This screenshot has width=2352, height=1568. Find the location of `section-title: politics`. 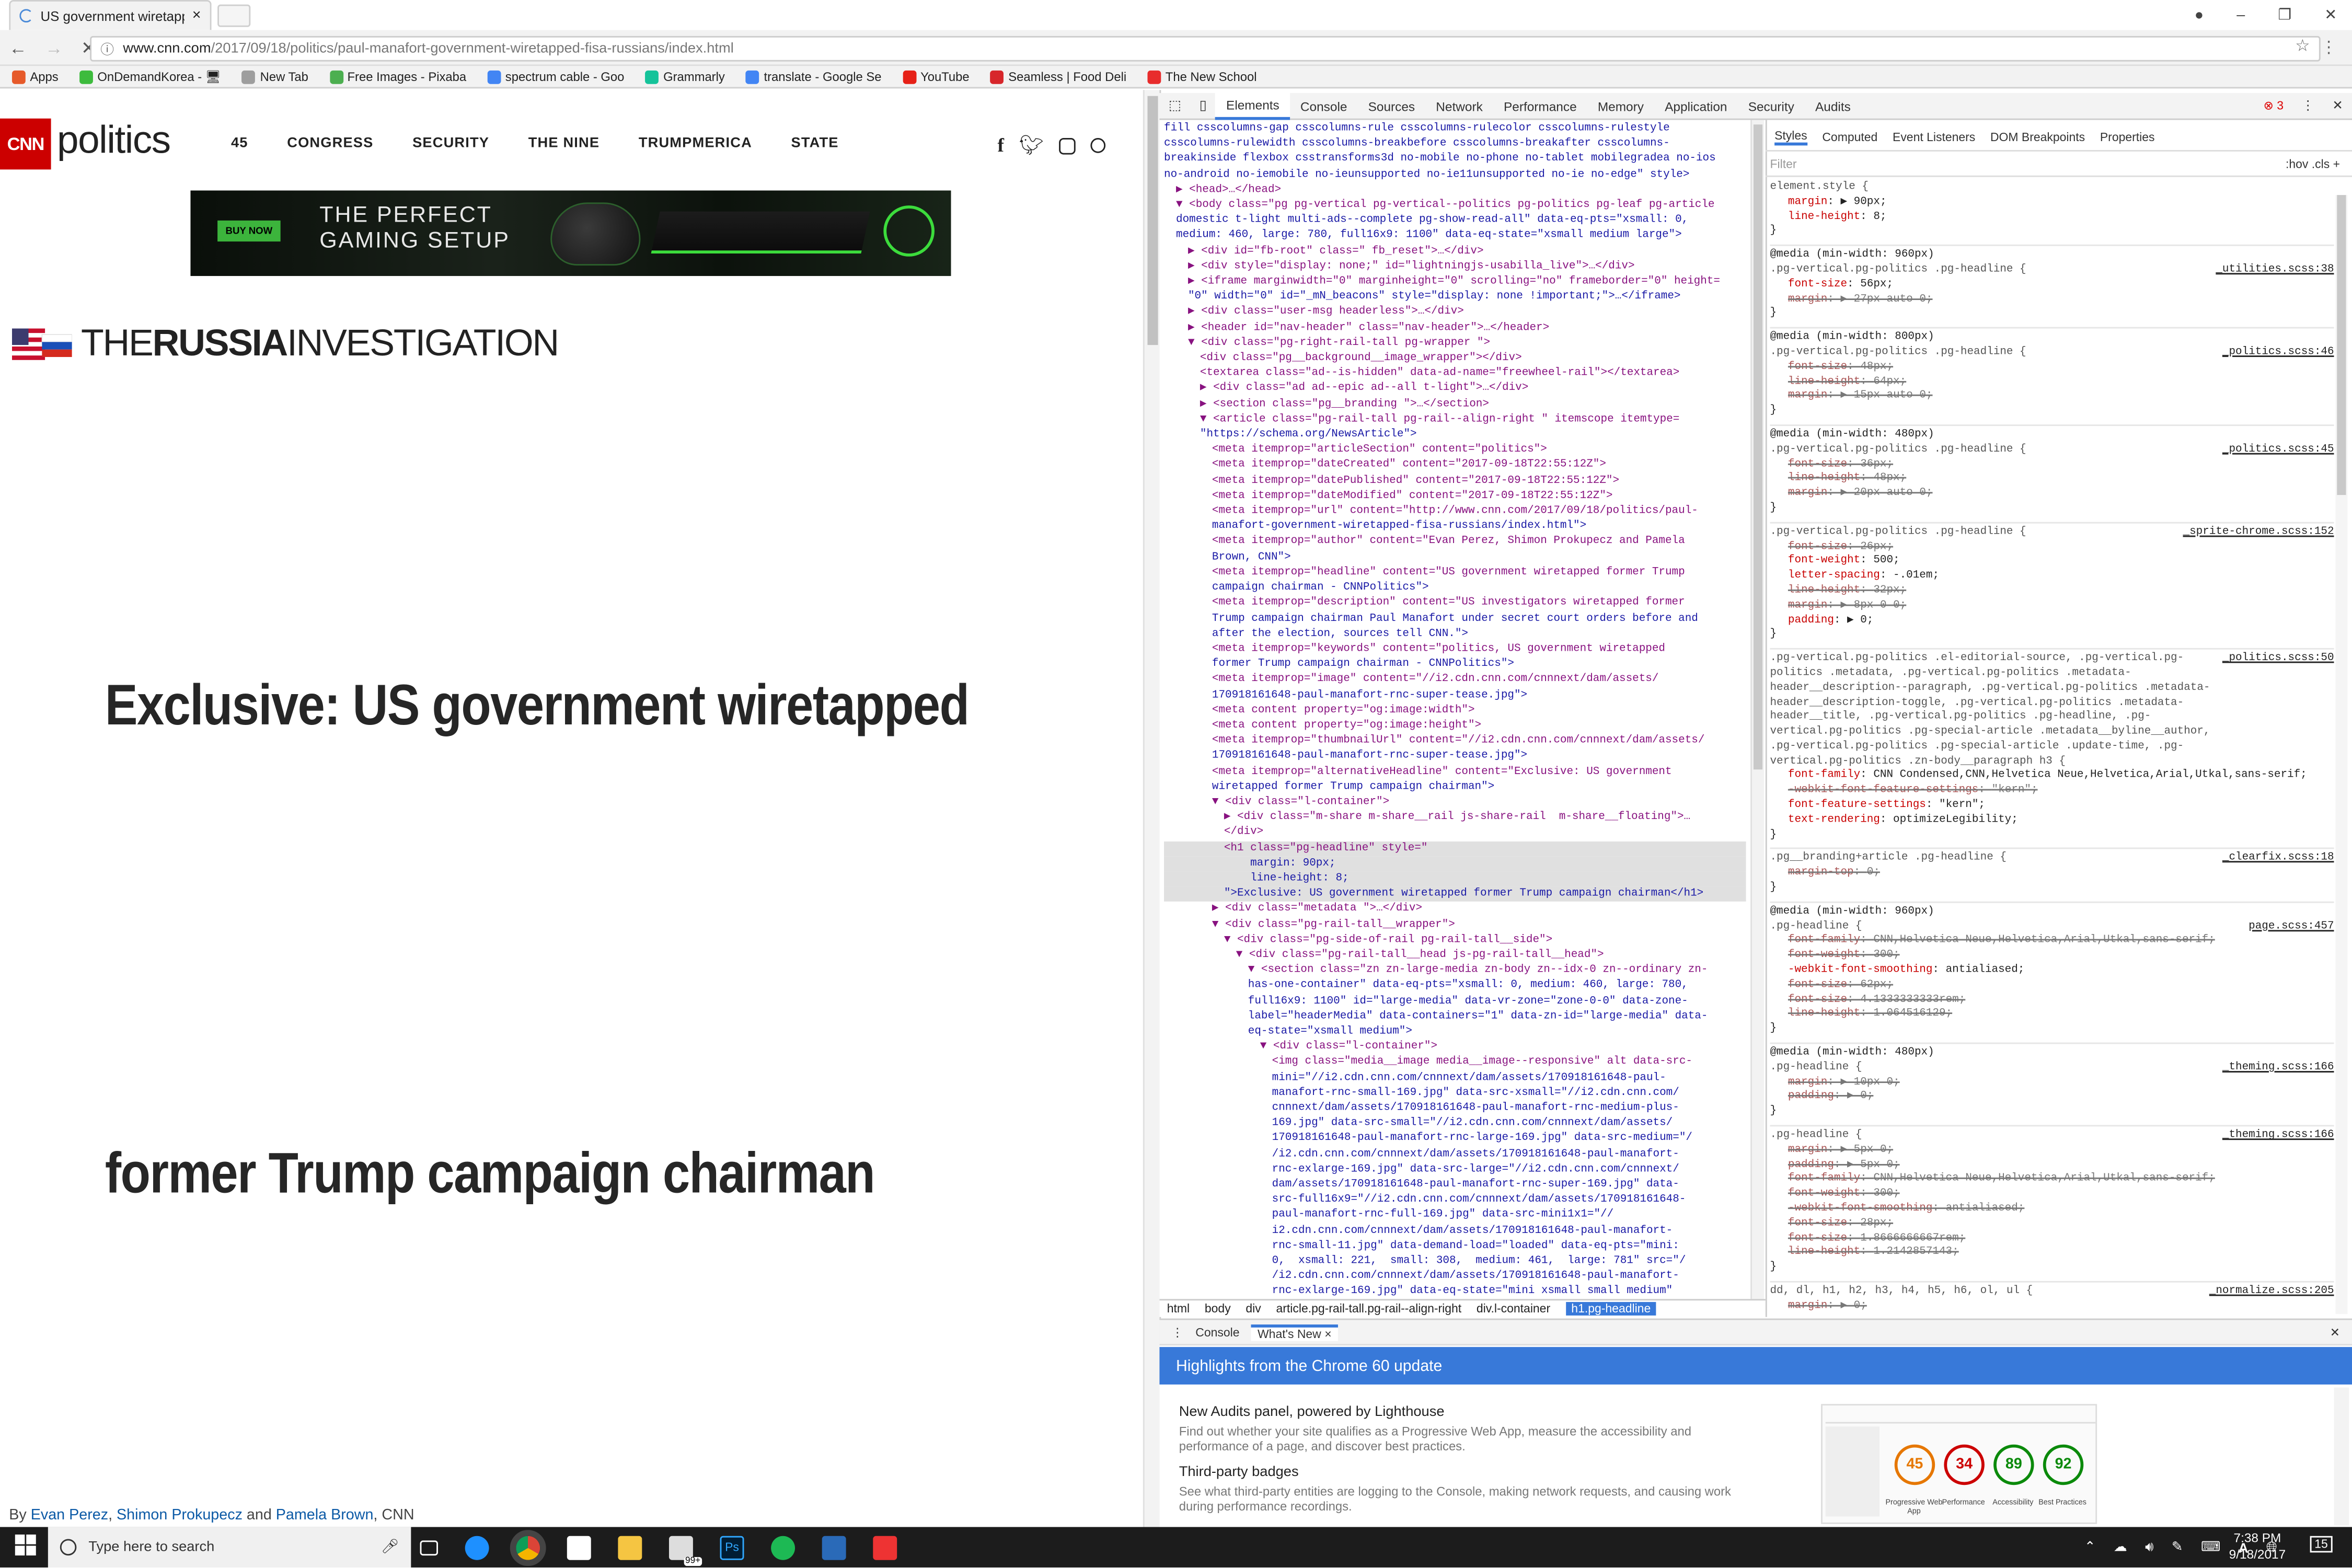

section-title: politics is located at coordinates (114, 140).